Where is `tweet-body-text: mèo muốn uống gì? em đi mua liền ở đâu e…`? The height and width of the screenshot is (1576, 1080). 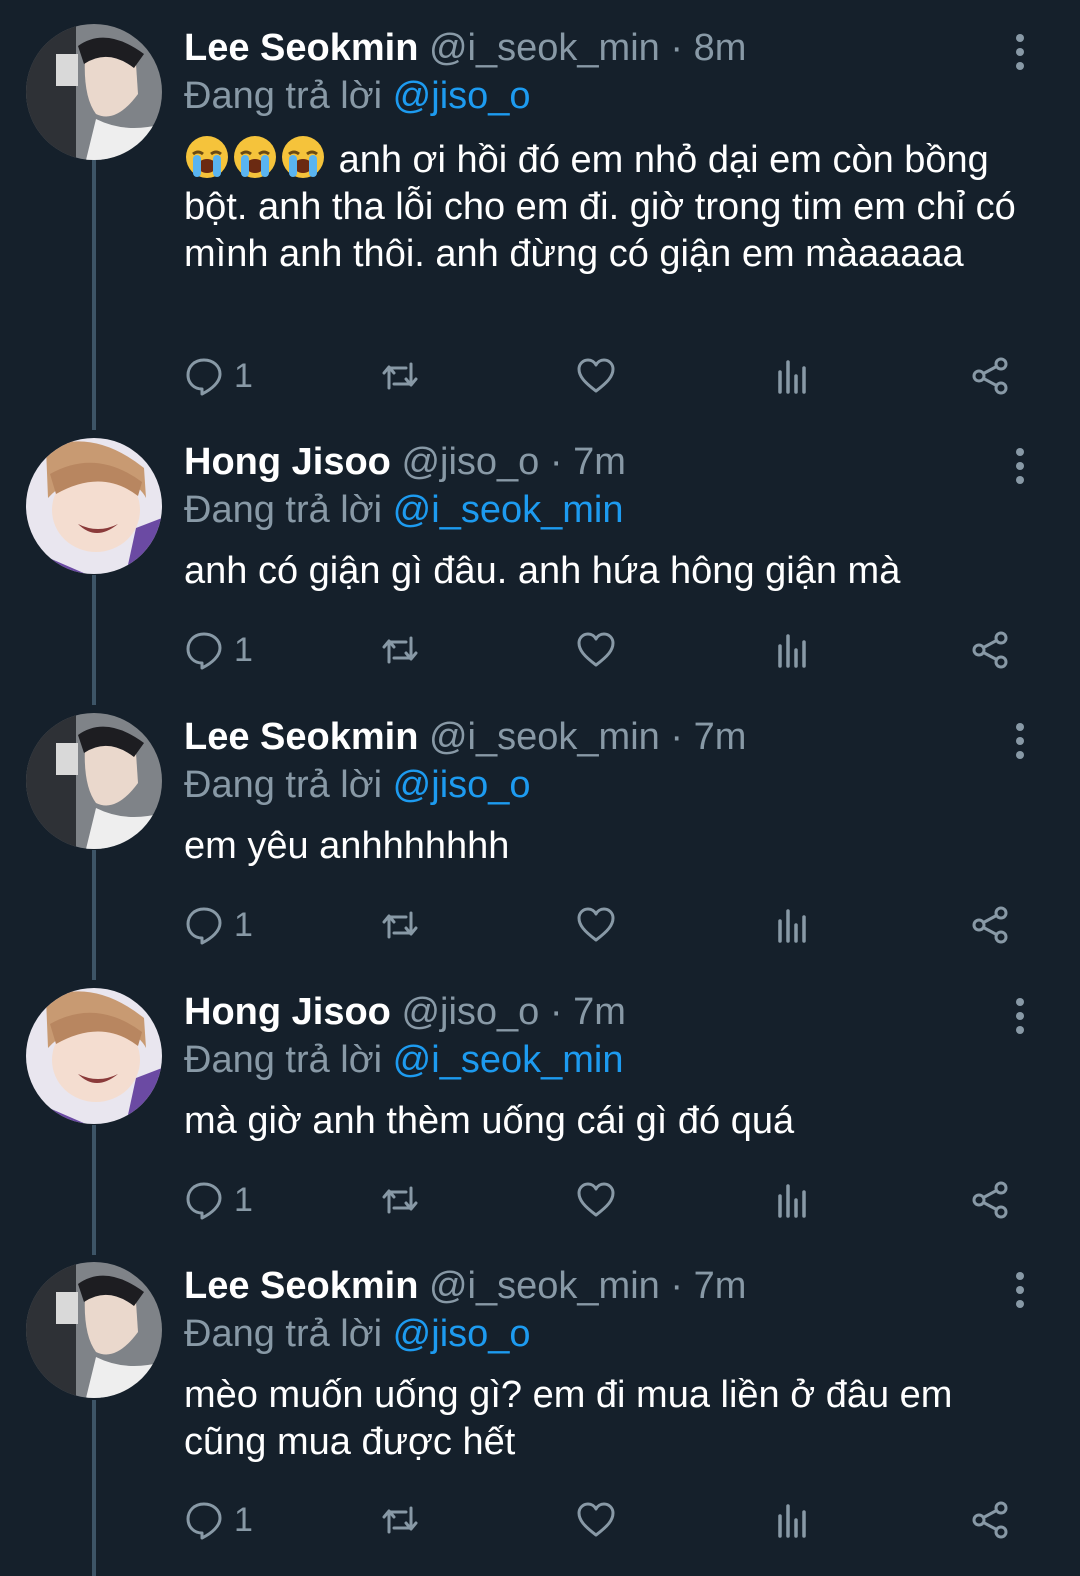 tweet-body-text: mèo muốn uống gì? em đi mua liền ở đâu e… is located at coordinates (568, 1418).